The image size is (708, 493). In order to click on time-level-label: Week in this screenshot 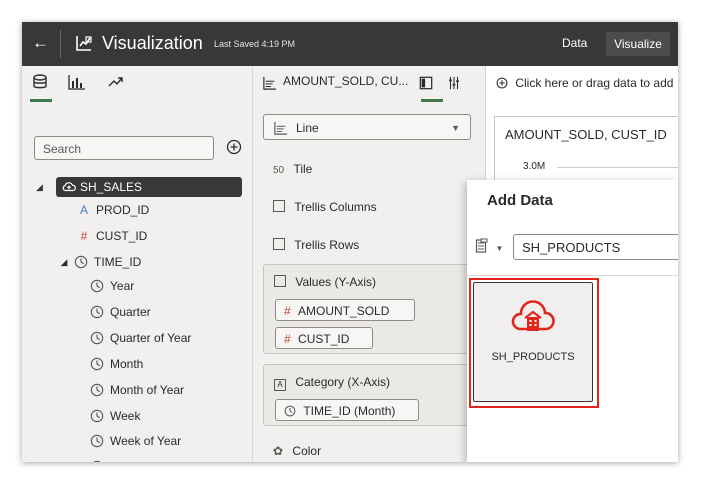, I will do `click(125, 415)`.